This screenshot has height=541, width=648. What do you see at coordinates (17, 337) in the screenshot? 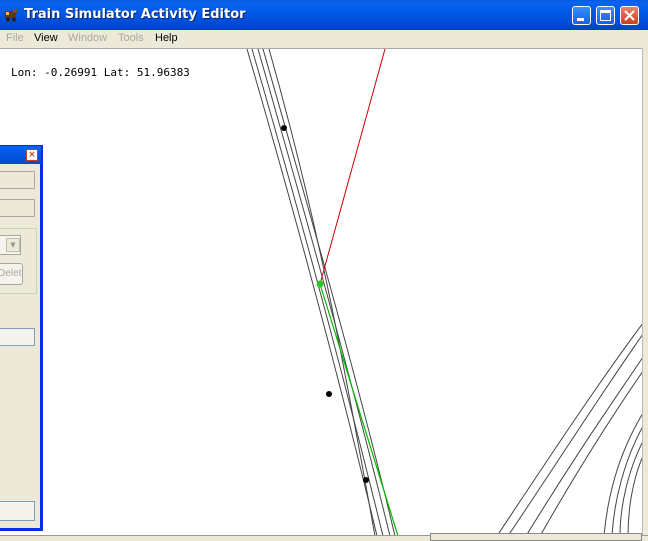
I see `dialog-text-field` at bounding box center [17, 337].